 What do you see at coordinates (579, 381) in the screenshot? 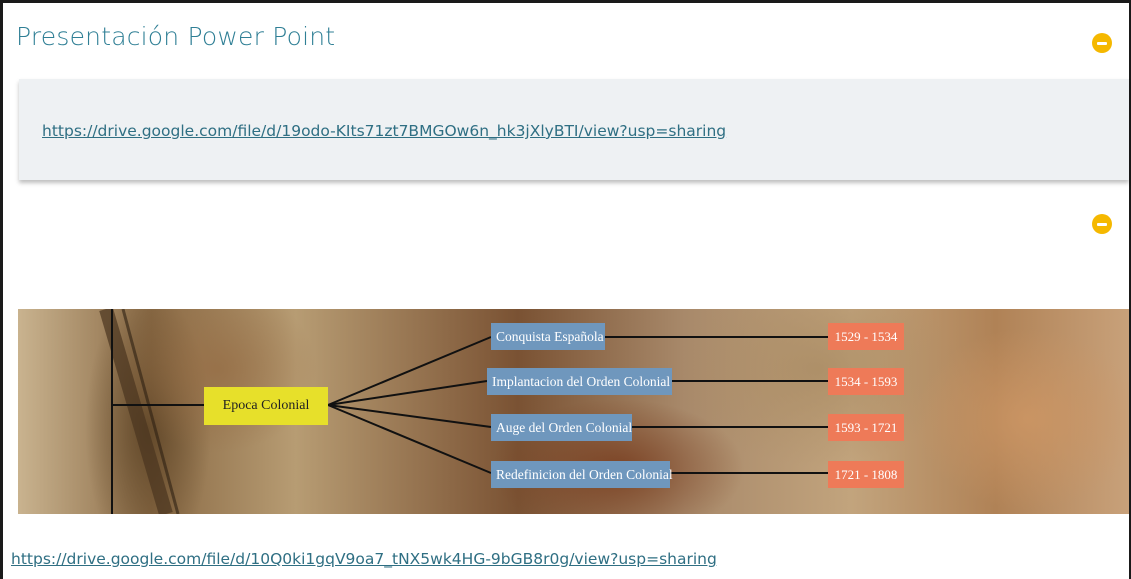
I see `timeline-period-node: Implantacion del Orden Colonial` at bounding box center [579, 381].